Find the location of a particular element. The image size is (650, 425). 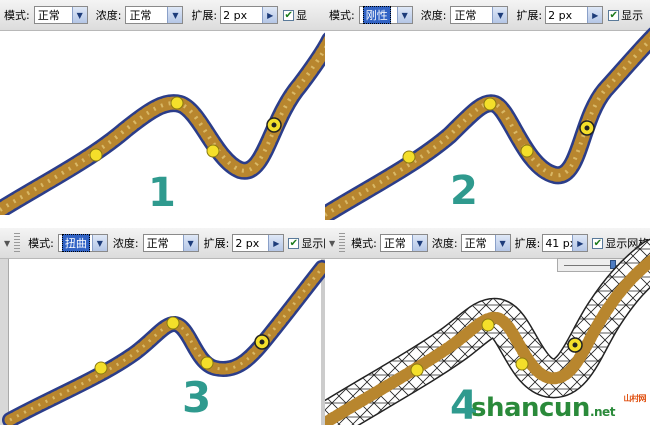

step-number: 1 is located at coordinates (162, 192).